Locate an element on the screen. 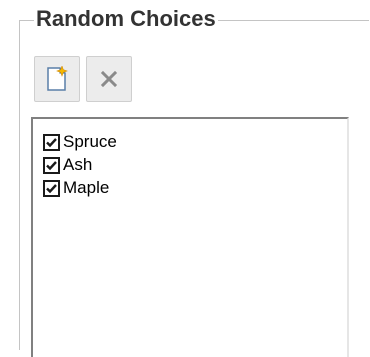  list-item-label: Spruce is located at coordinates (90, 141).